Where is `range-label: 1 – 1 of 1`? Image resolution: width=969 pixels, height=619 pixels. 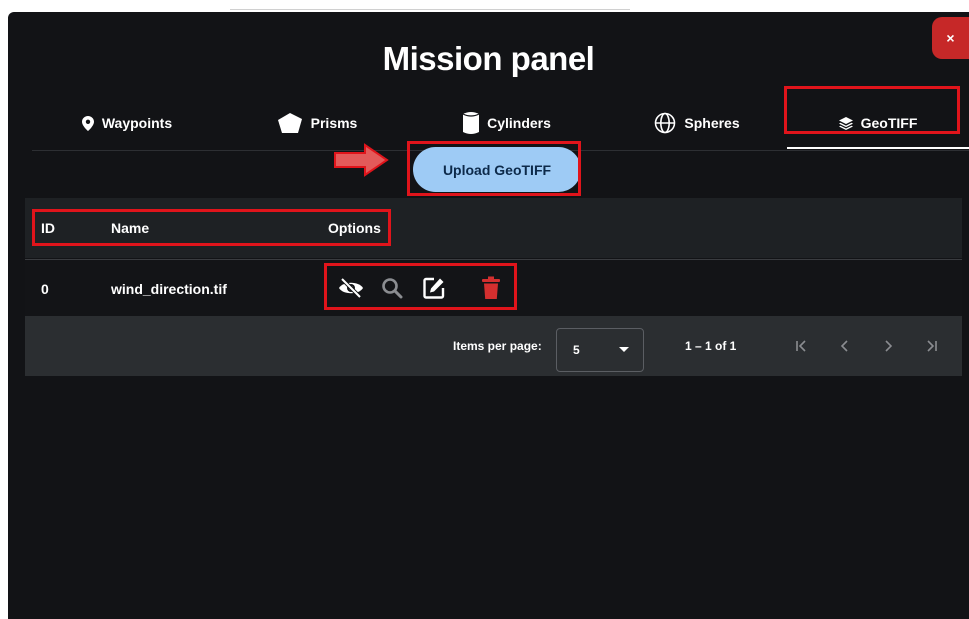 range-label: 1 – 1 of 1 is located at coordinates (711, 346).